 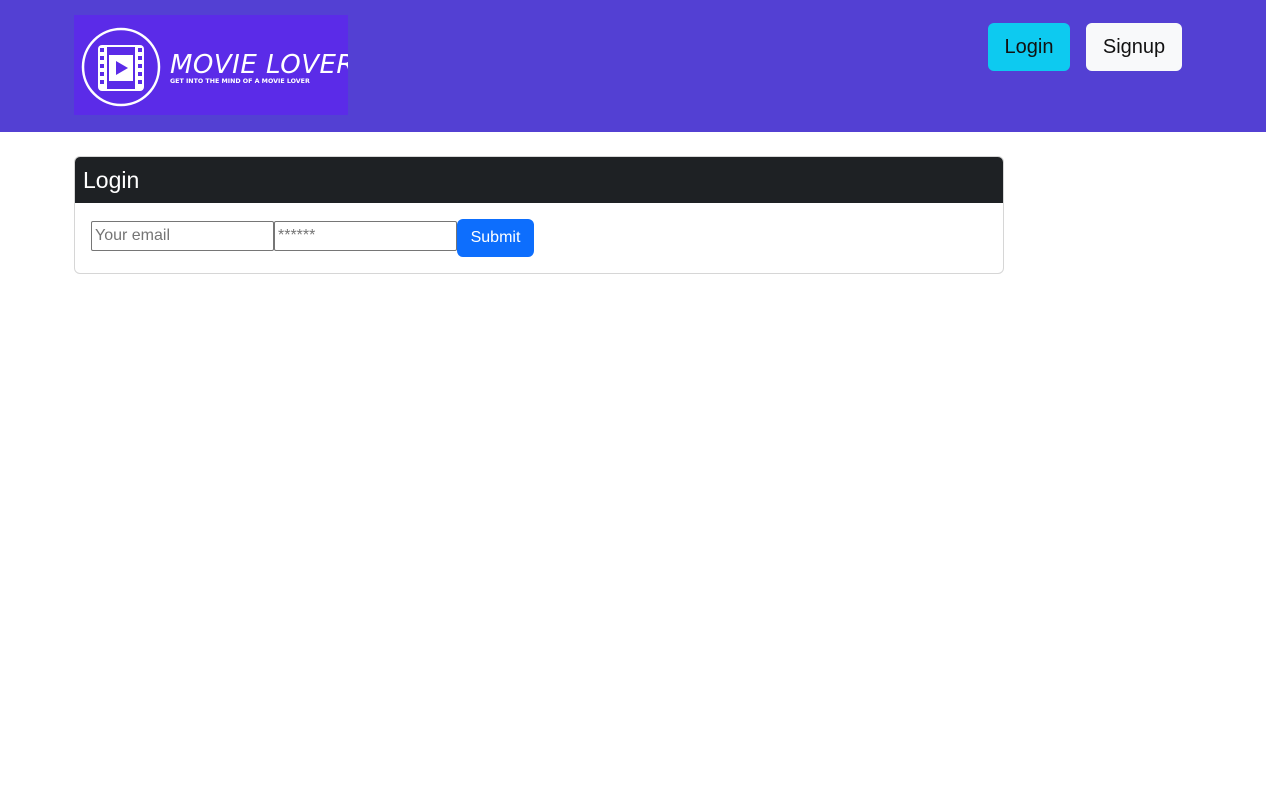 I want to click on nav-signup-button: Signup, so click(x=1134, y=47).